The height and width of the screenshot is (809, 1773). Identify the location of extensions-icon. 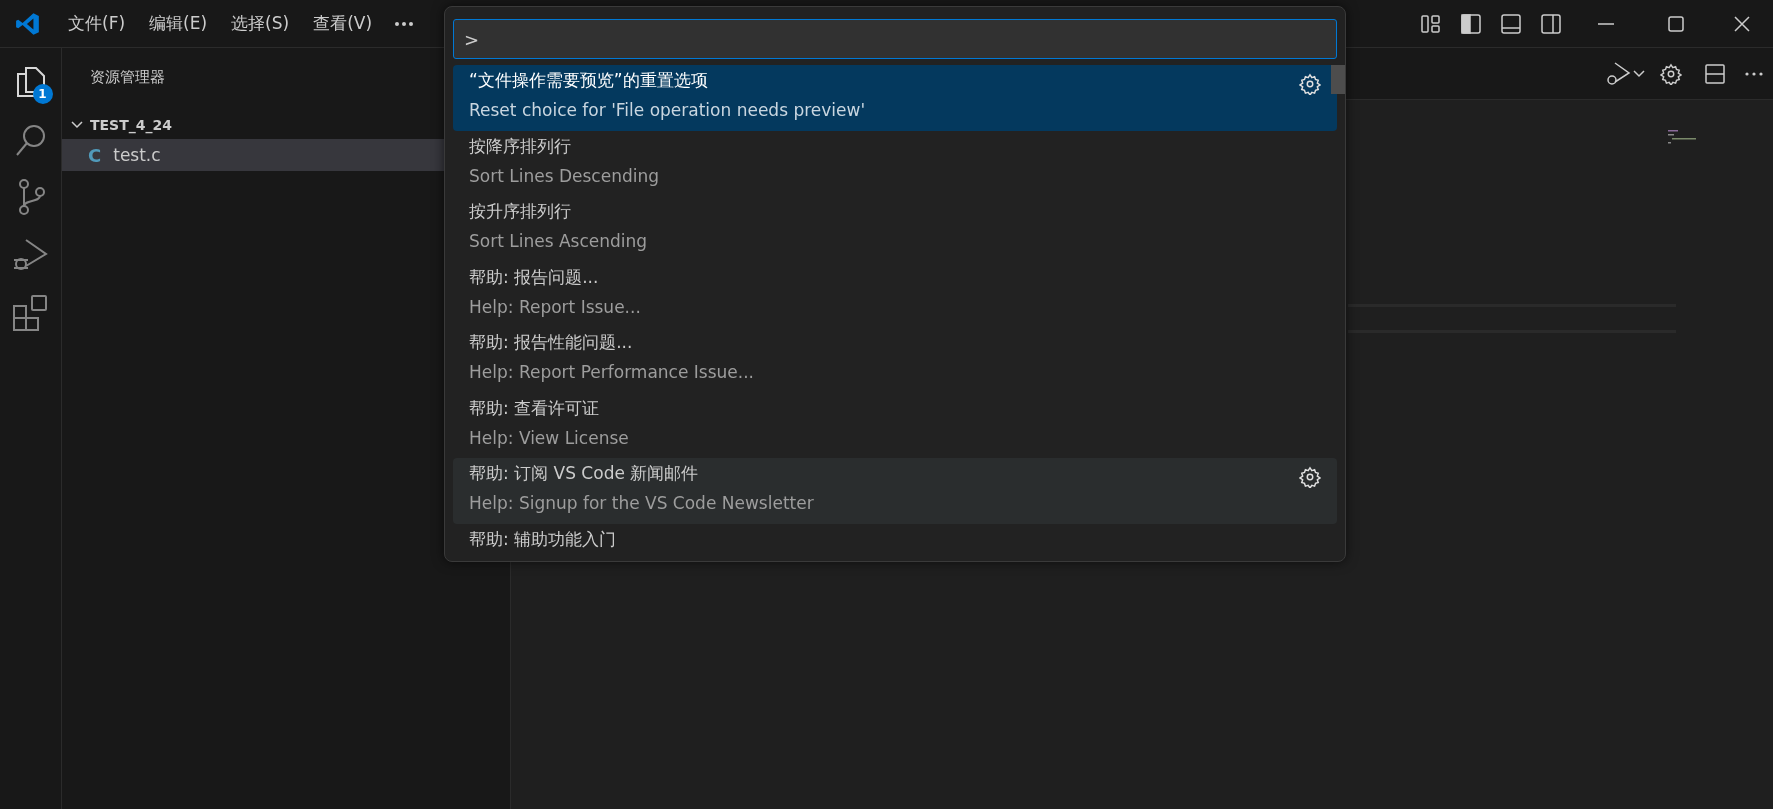
(30, 313).